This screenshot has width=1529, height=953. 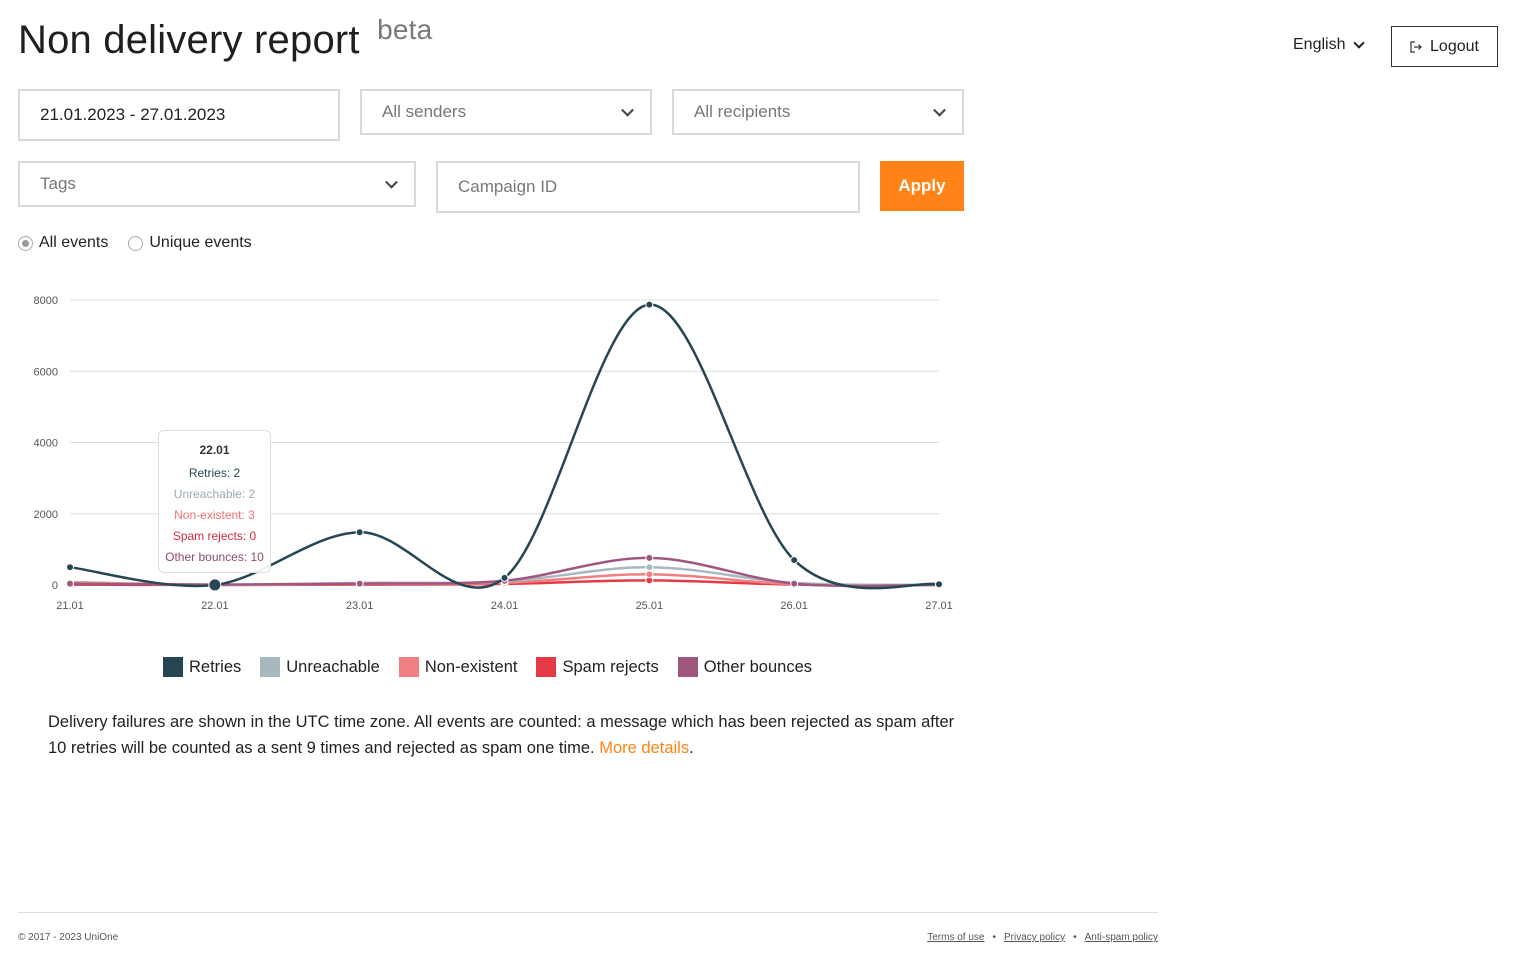 I want to click on recipients-select: All recipients, so click(x=818, y=112).